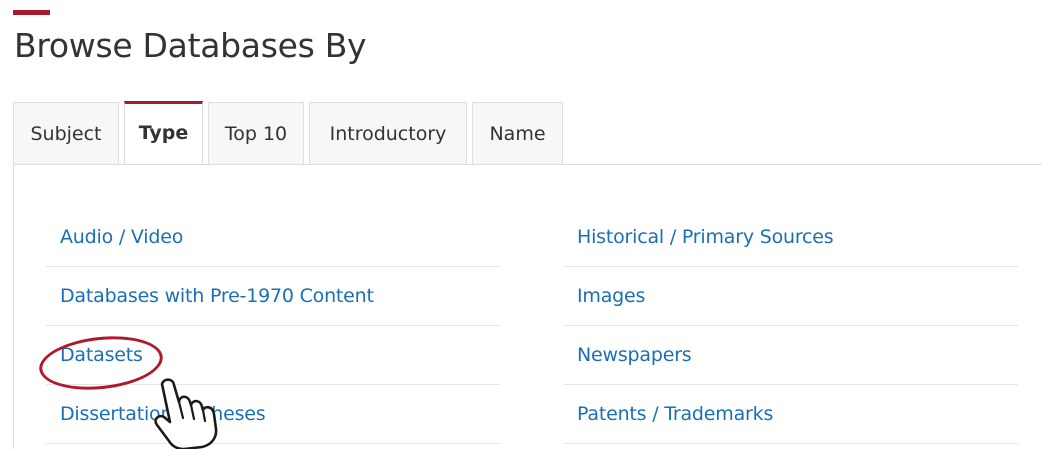 The height and width of the screenshot is (449, 1042). What do you see at coordinates (388, 133) in the screenshot?
I see `tab-introductory: Introductory` at bounding box center [388, 133].